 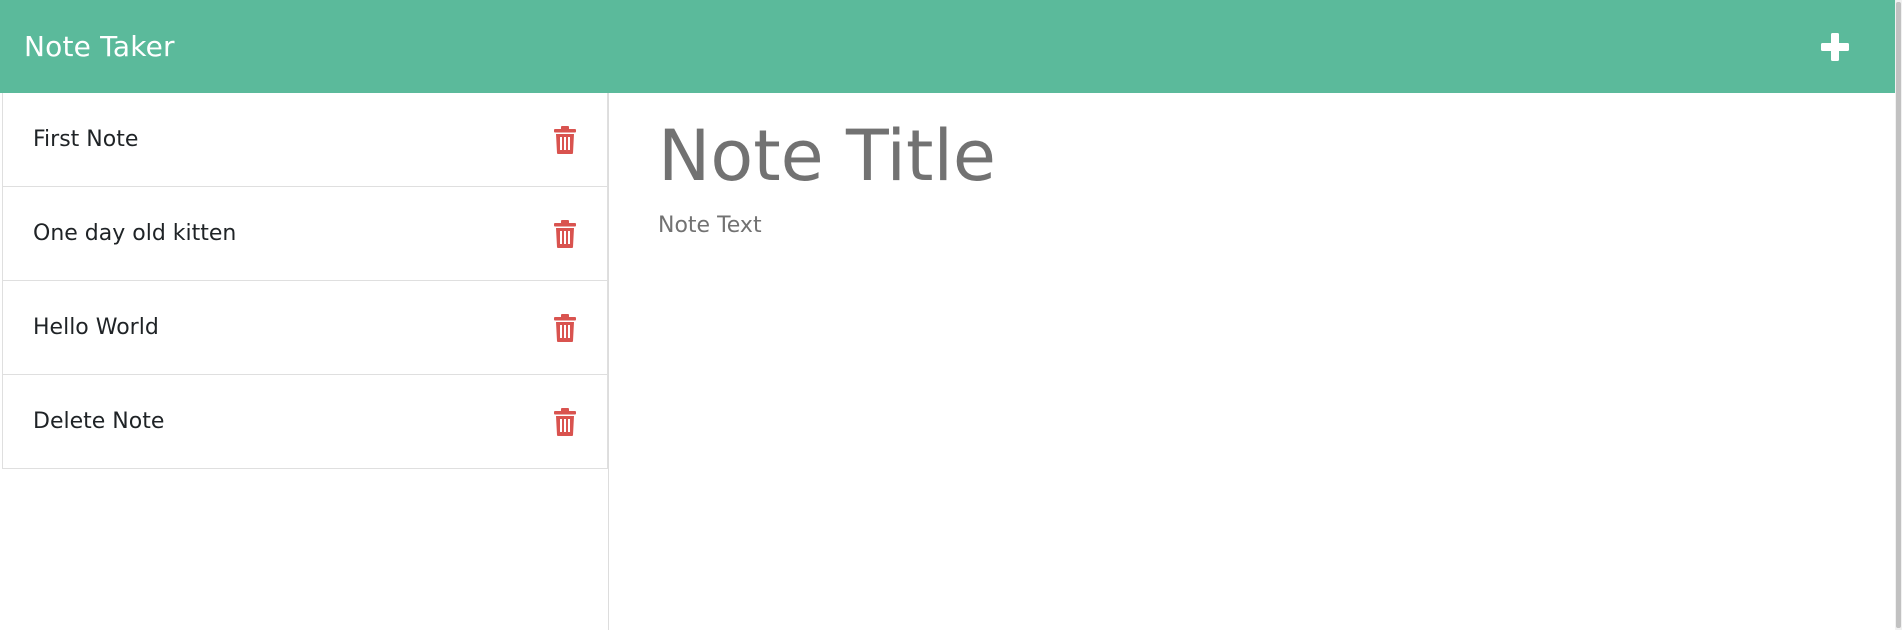 I want to click on list-item: First Note, so click(x=305, y=140).